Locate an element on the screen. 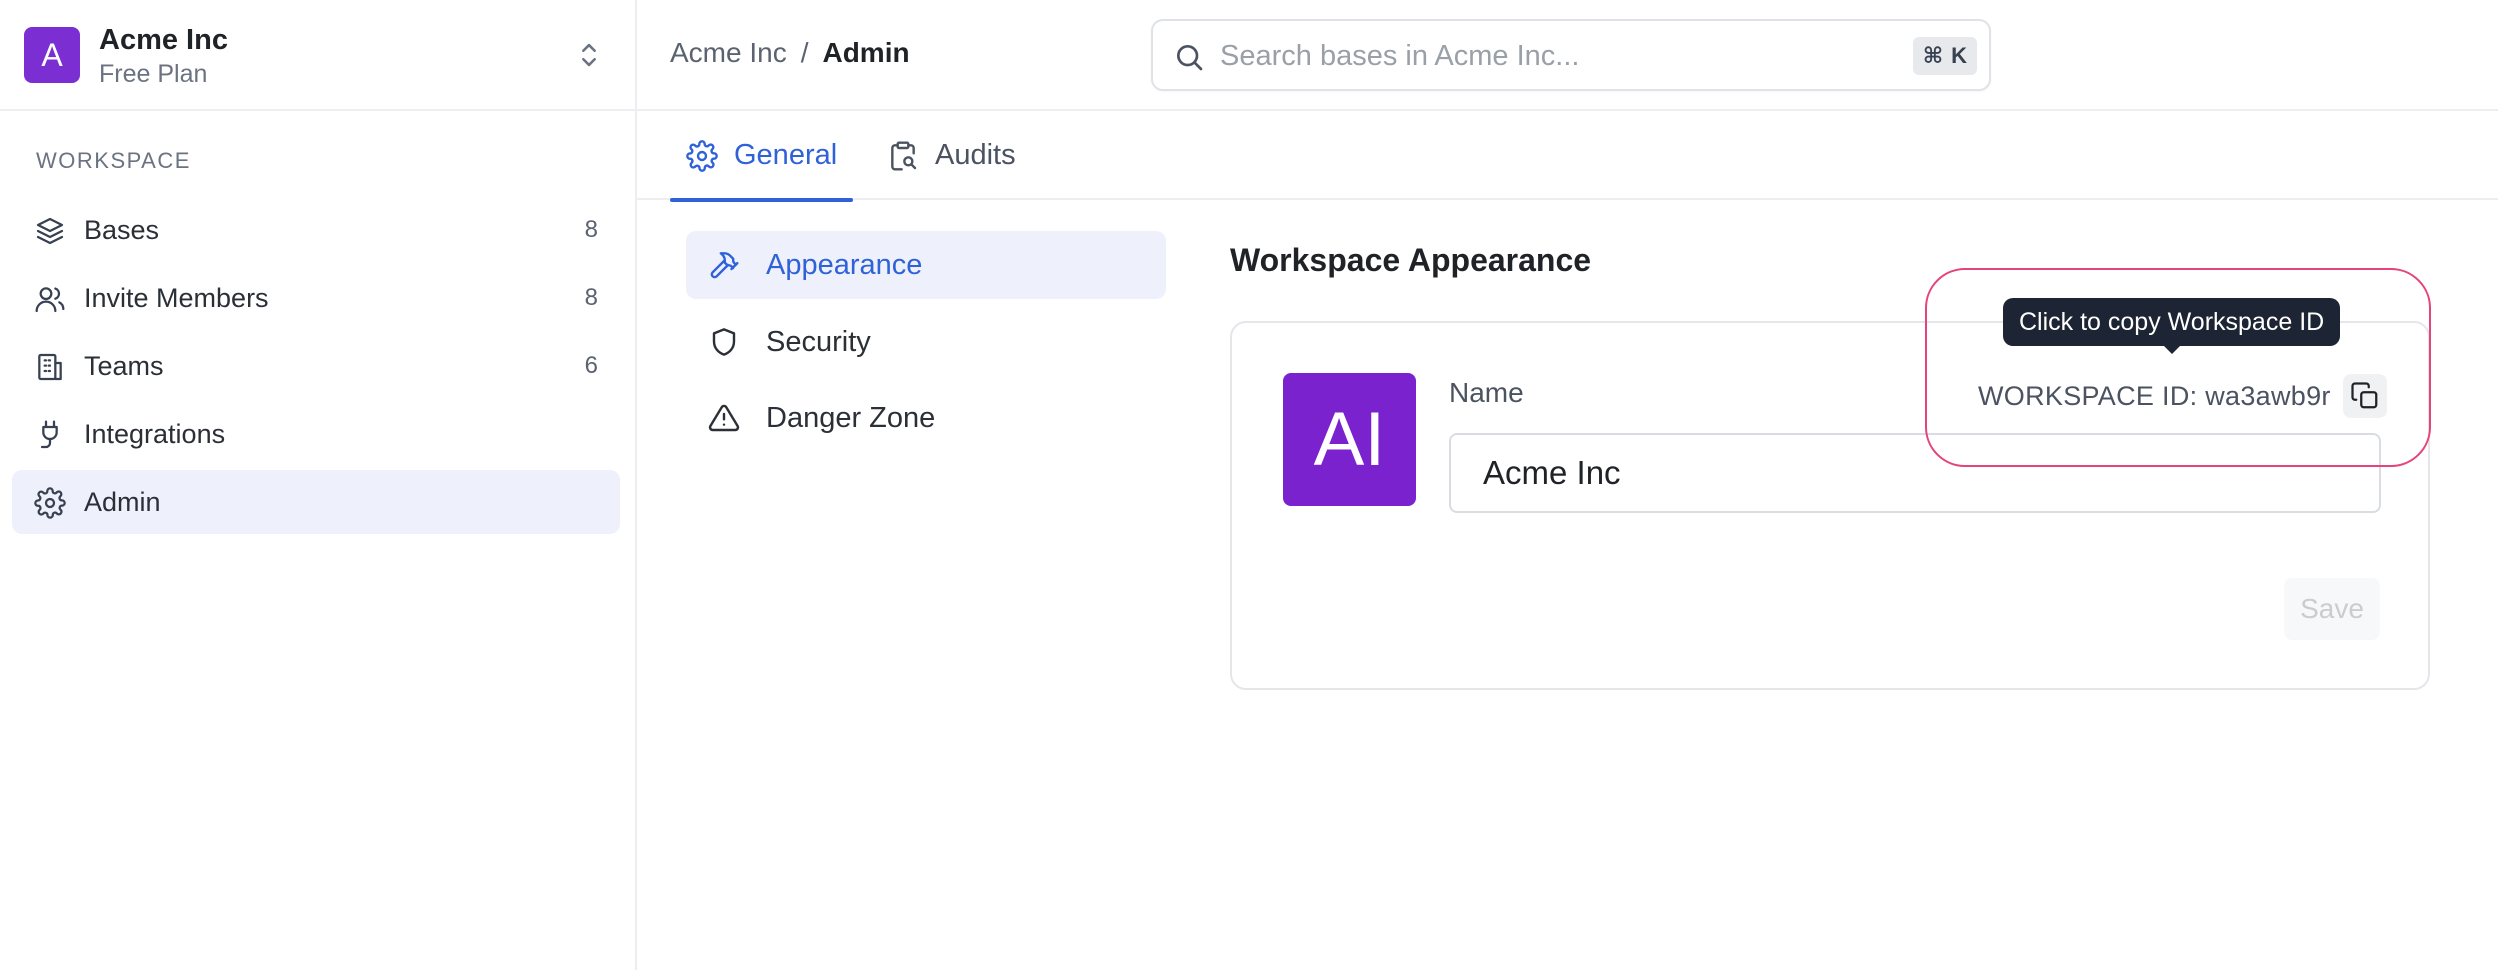 The image size is (2498, 970). sidebar-item-label: Admin is located at coordinates (122, 501).